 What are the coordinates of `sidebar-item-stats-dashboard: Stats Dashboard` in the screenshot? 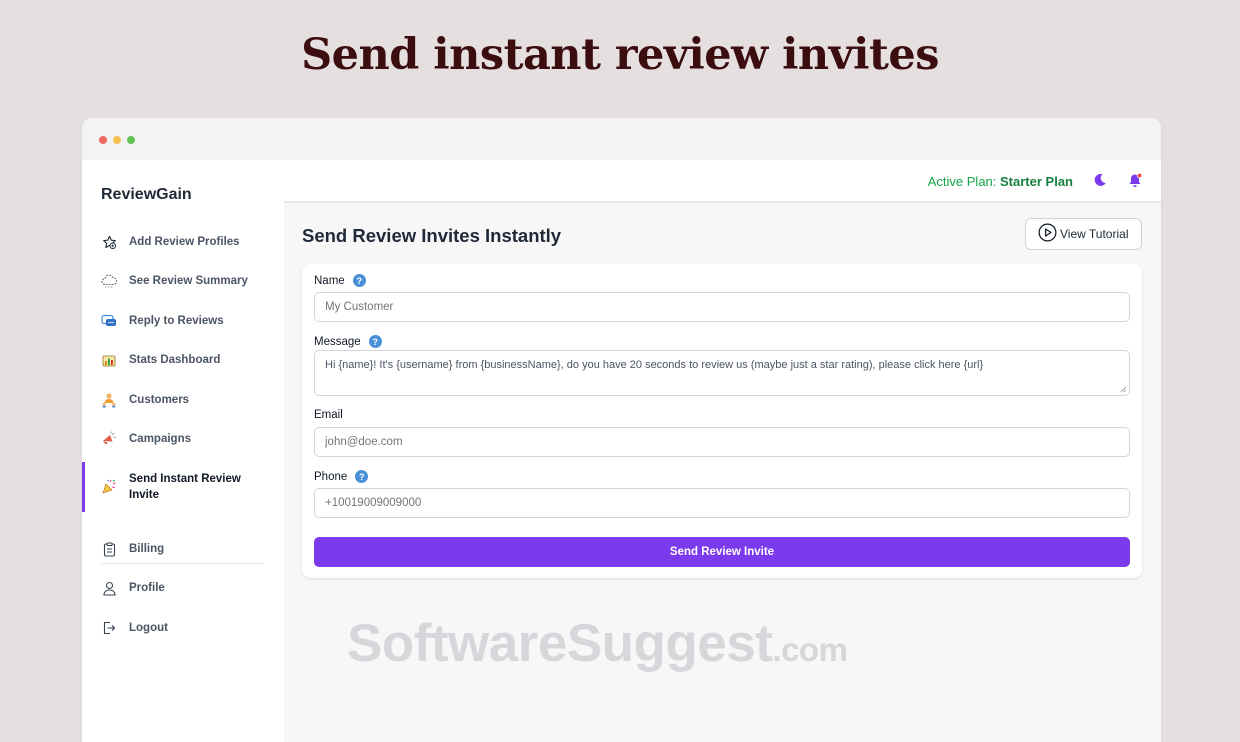 It's located at (183, 360).